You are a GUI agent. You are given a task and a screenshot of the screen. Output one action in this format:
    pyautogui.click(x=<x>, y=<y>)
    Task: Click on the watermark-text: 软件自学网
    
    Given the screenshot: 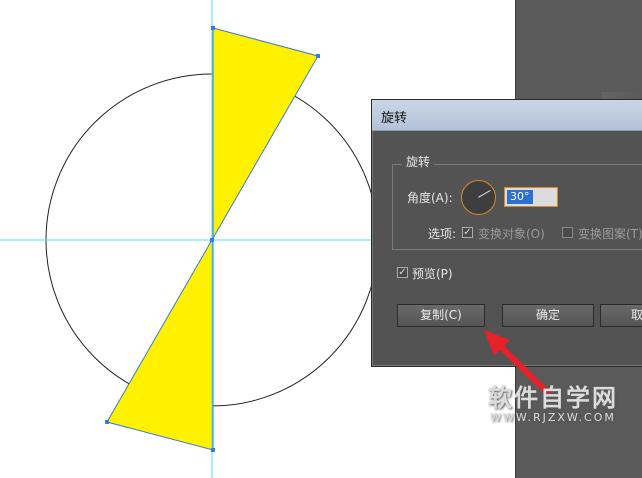 What is the action you would take?
    pyautogui.click(x=553, y=398)
    